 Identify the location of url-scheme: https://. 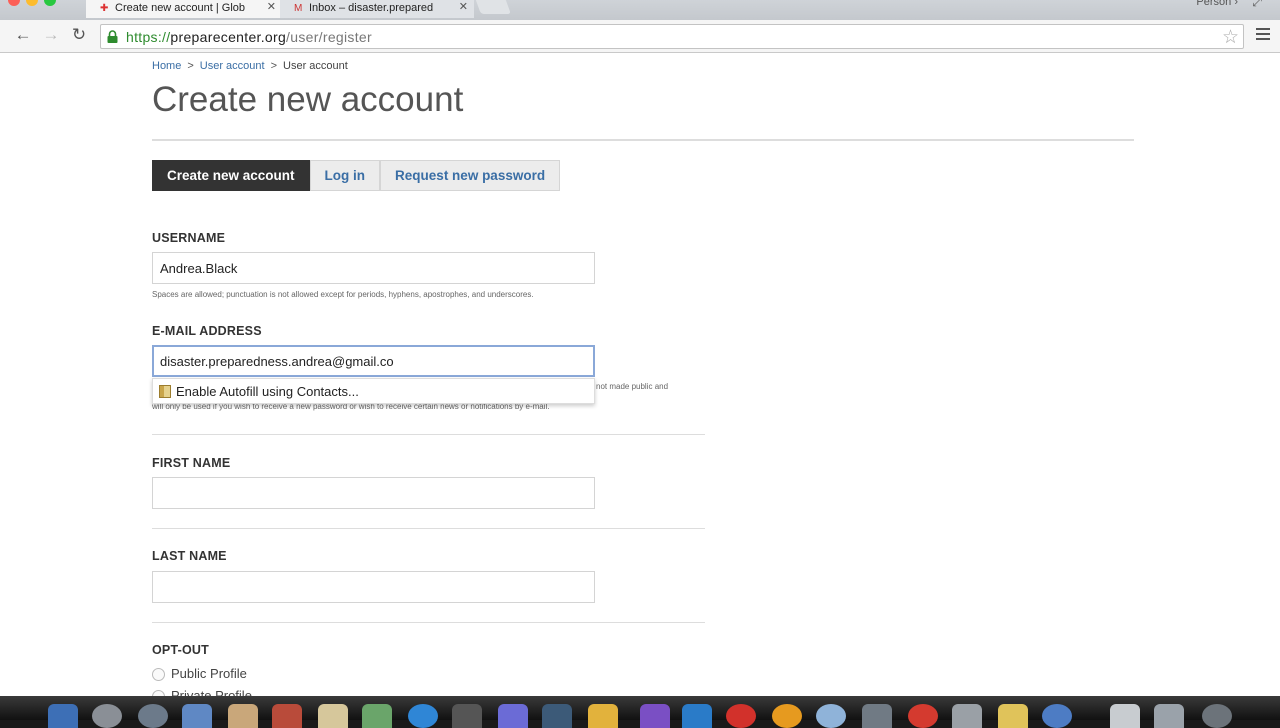
(148, 37).